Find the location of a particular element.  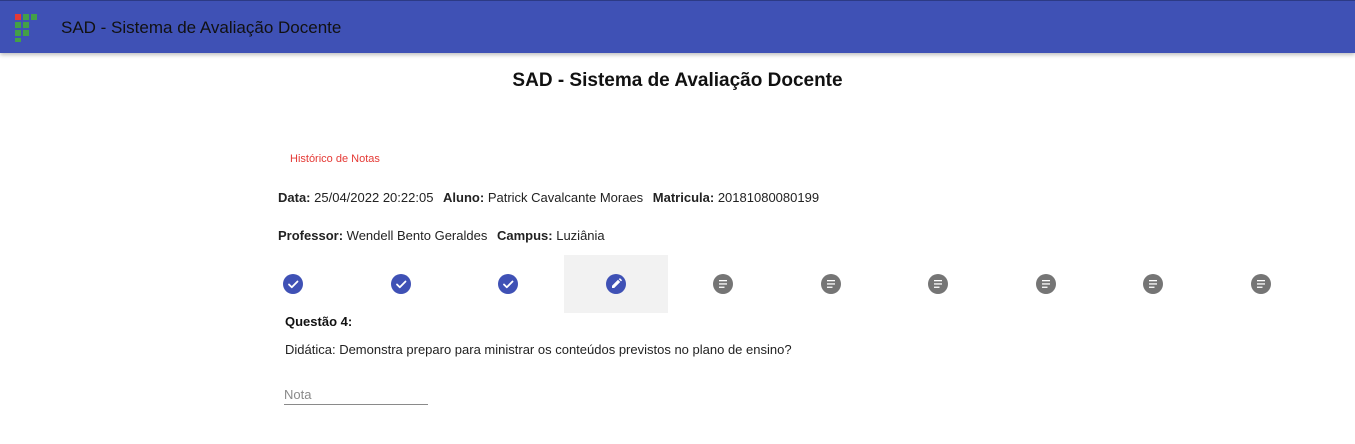

campus-label: Campus: is located at coordinates (524, 235).